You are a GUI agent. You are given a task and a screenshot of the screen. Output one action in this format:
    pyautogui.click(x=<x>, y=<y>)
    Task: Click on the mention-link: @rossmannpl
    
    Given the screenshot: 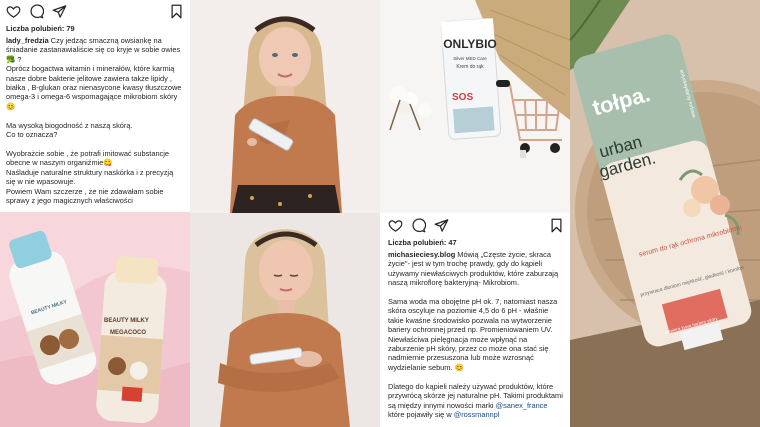 What is the action you would take?
    pyautogui.click(x=477, y=414)
    